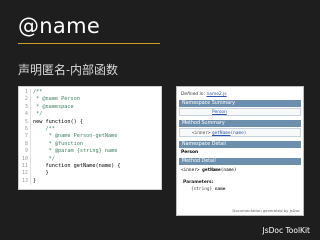 The image size is (320, 240). I want to click on code-text: * @namespace, so click(53, 106).